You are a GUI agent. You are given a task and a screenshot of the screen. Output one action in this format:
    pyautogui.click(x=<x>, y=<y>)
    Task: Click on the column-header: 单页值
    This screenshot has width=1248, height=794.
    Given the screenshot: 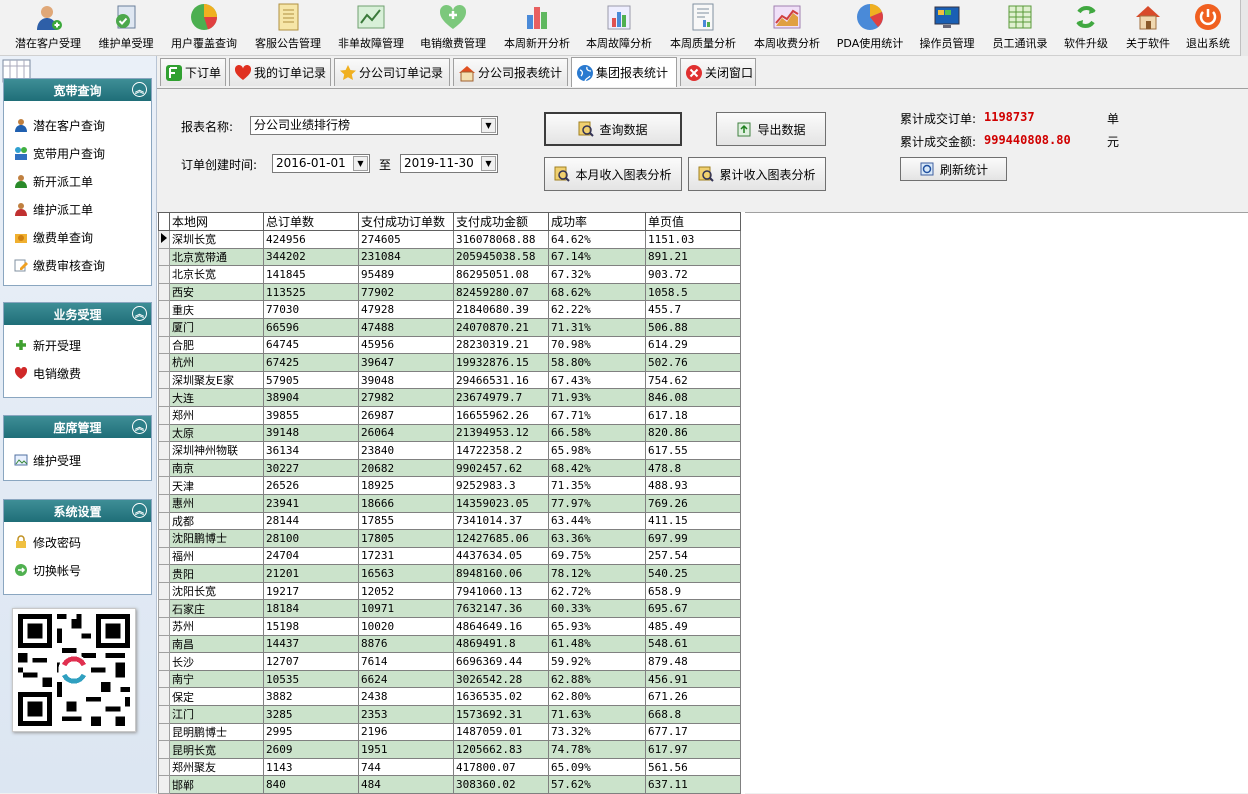 What is the action you would take?
    pyautogui.click(x=693, y=222)
    